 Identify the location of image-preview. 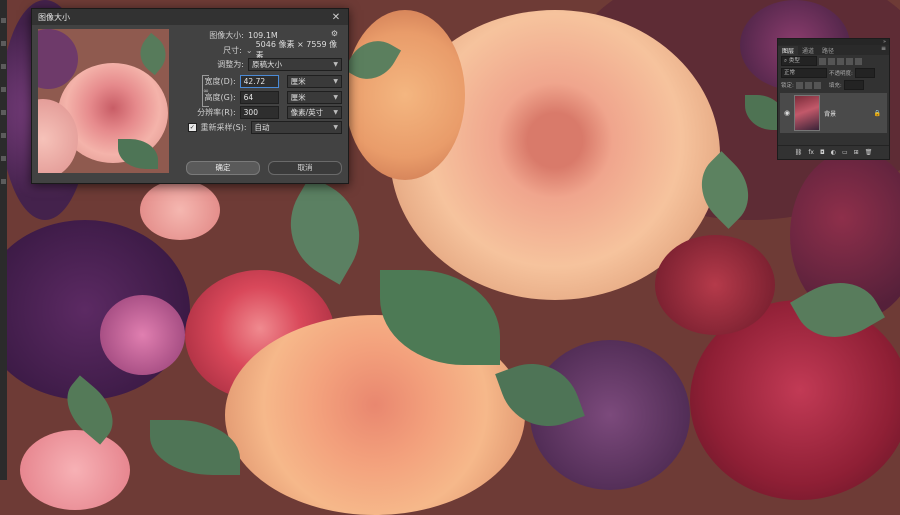
(103, 101).